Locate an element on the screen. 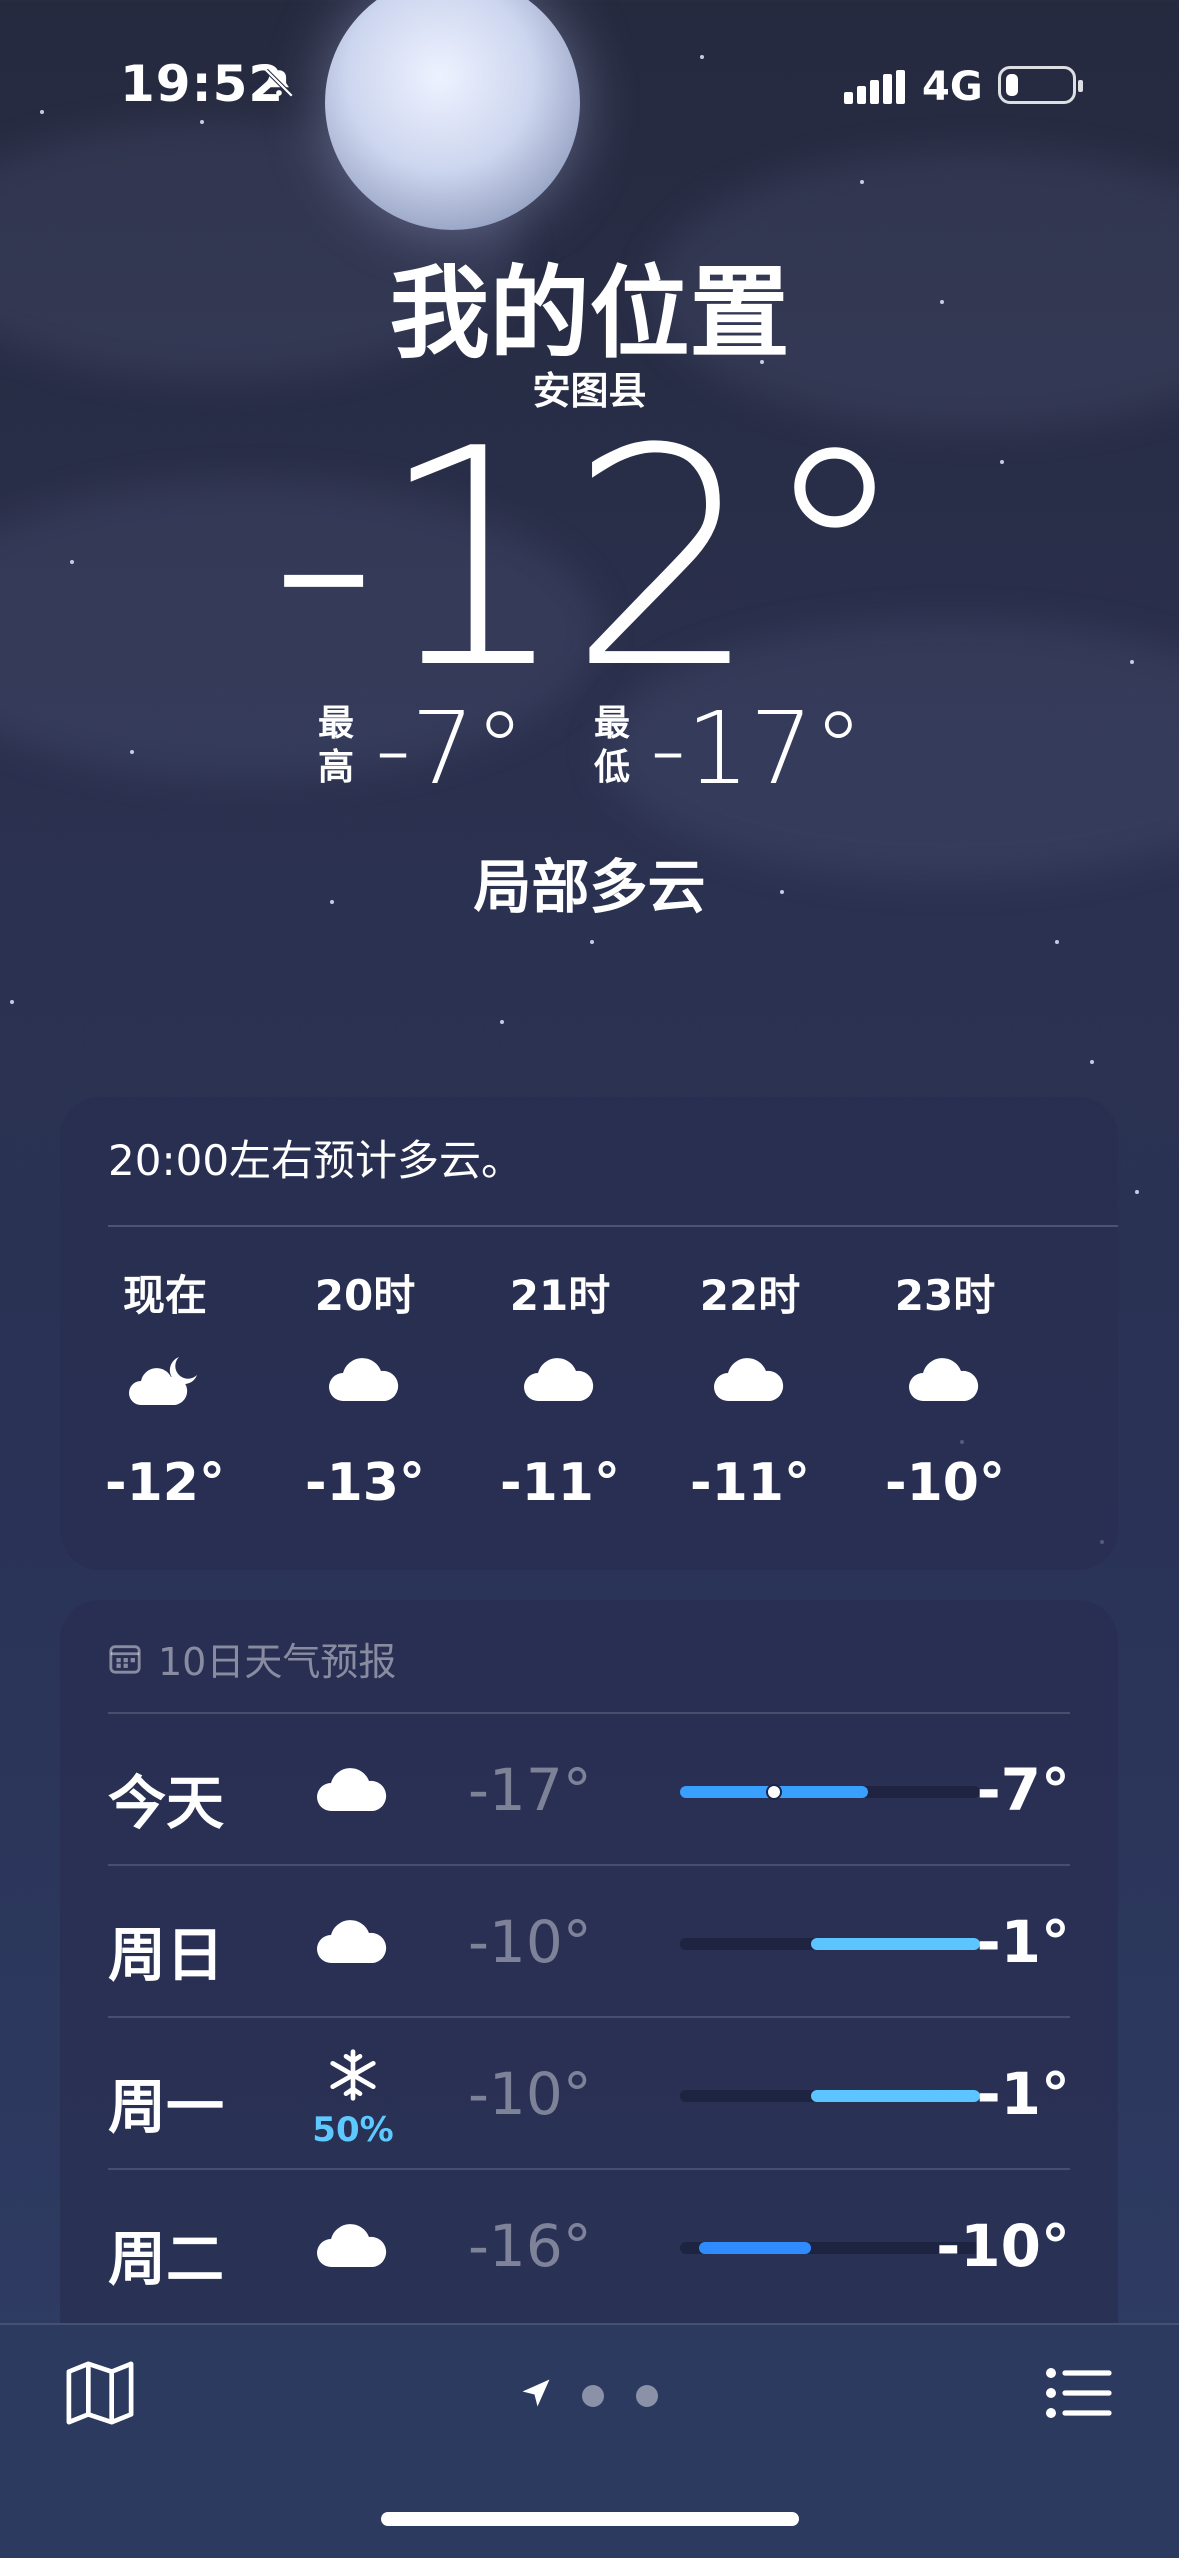 This screenshot has height=2558, width=1179. hour-temp: -13° is located at coordinates (365, 1483).